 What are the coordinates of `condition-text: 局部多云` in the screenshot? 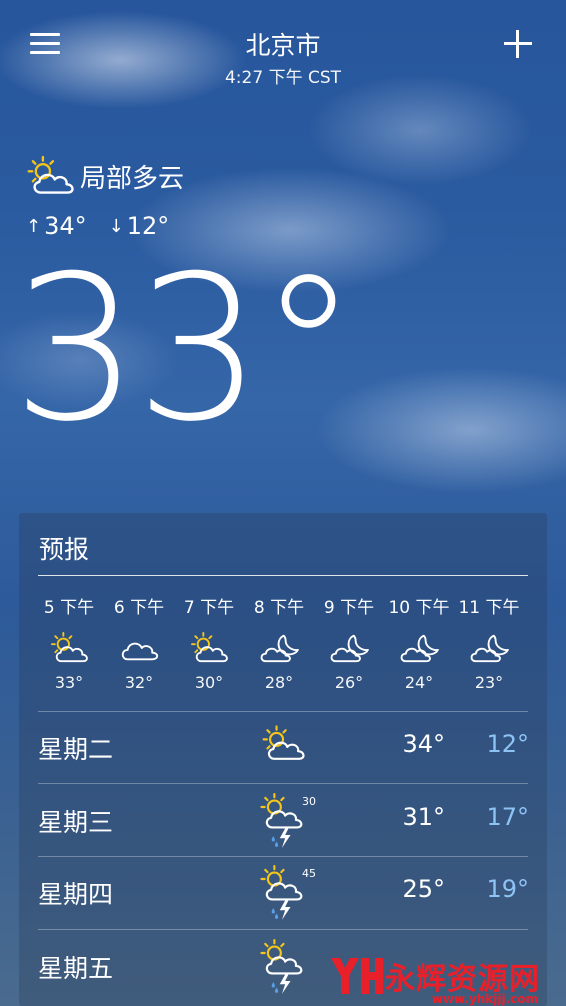 It's located at (132, 178).